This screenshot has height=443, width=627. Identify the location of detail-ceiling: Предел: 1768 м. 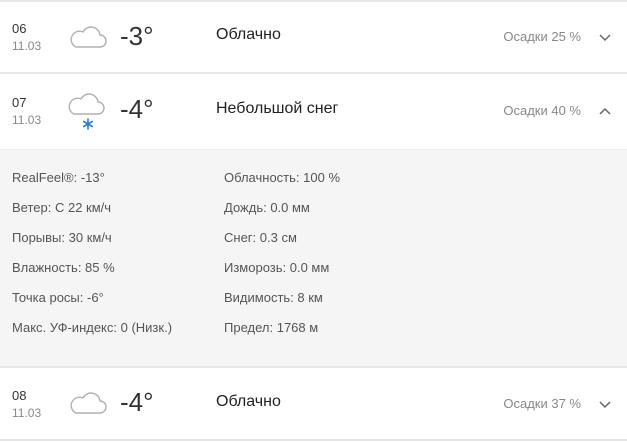
(271, 327).